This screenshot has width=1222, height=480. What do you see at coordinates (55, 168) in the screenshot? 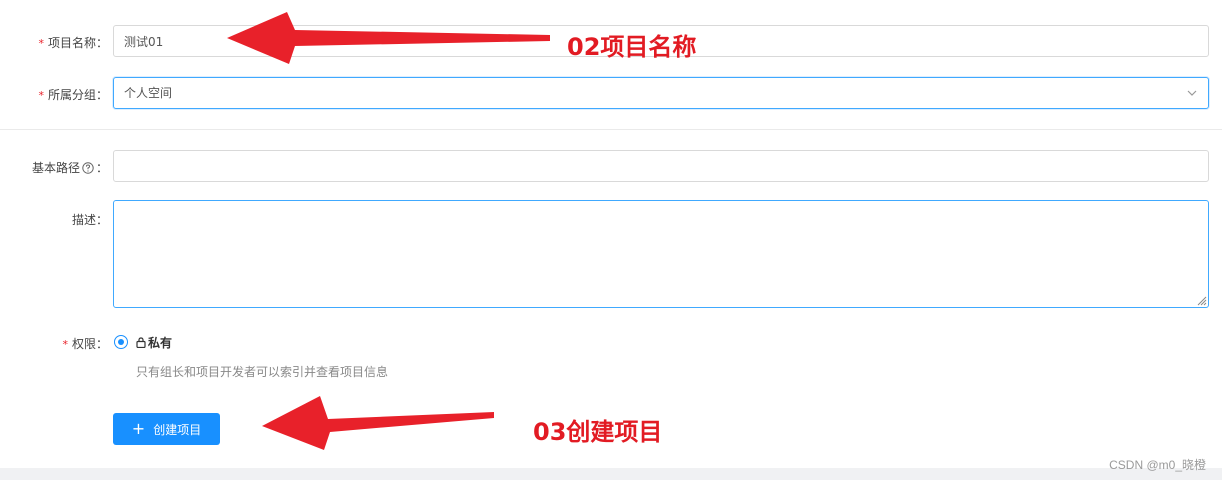
I see `base-path-label-text: 基本路径` at bounding box center [55, 168].